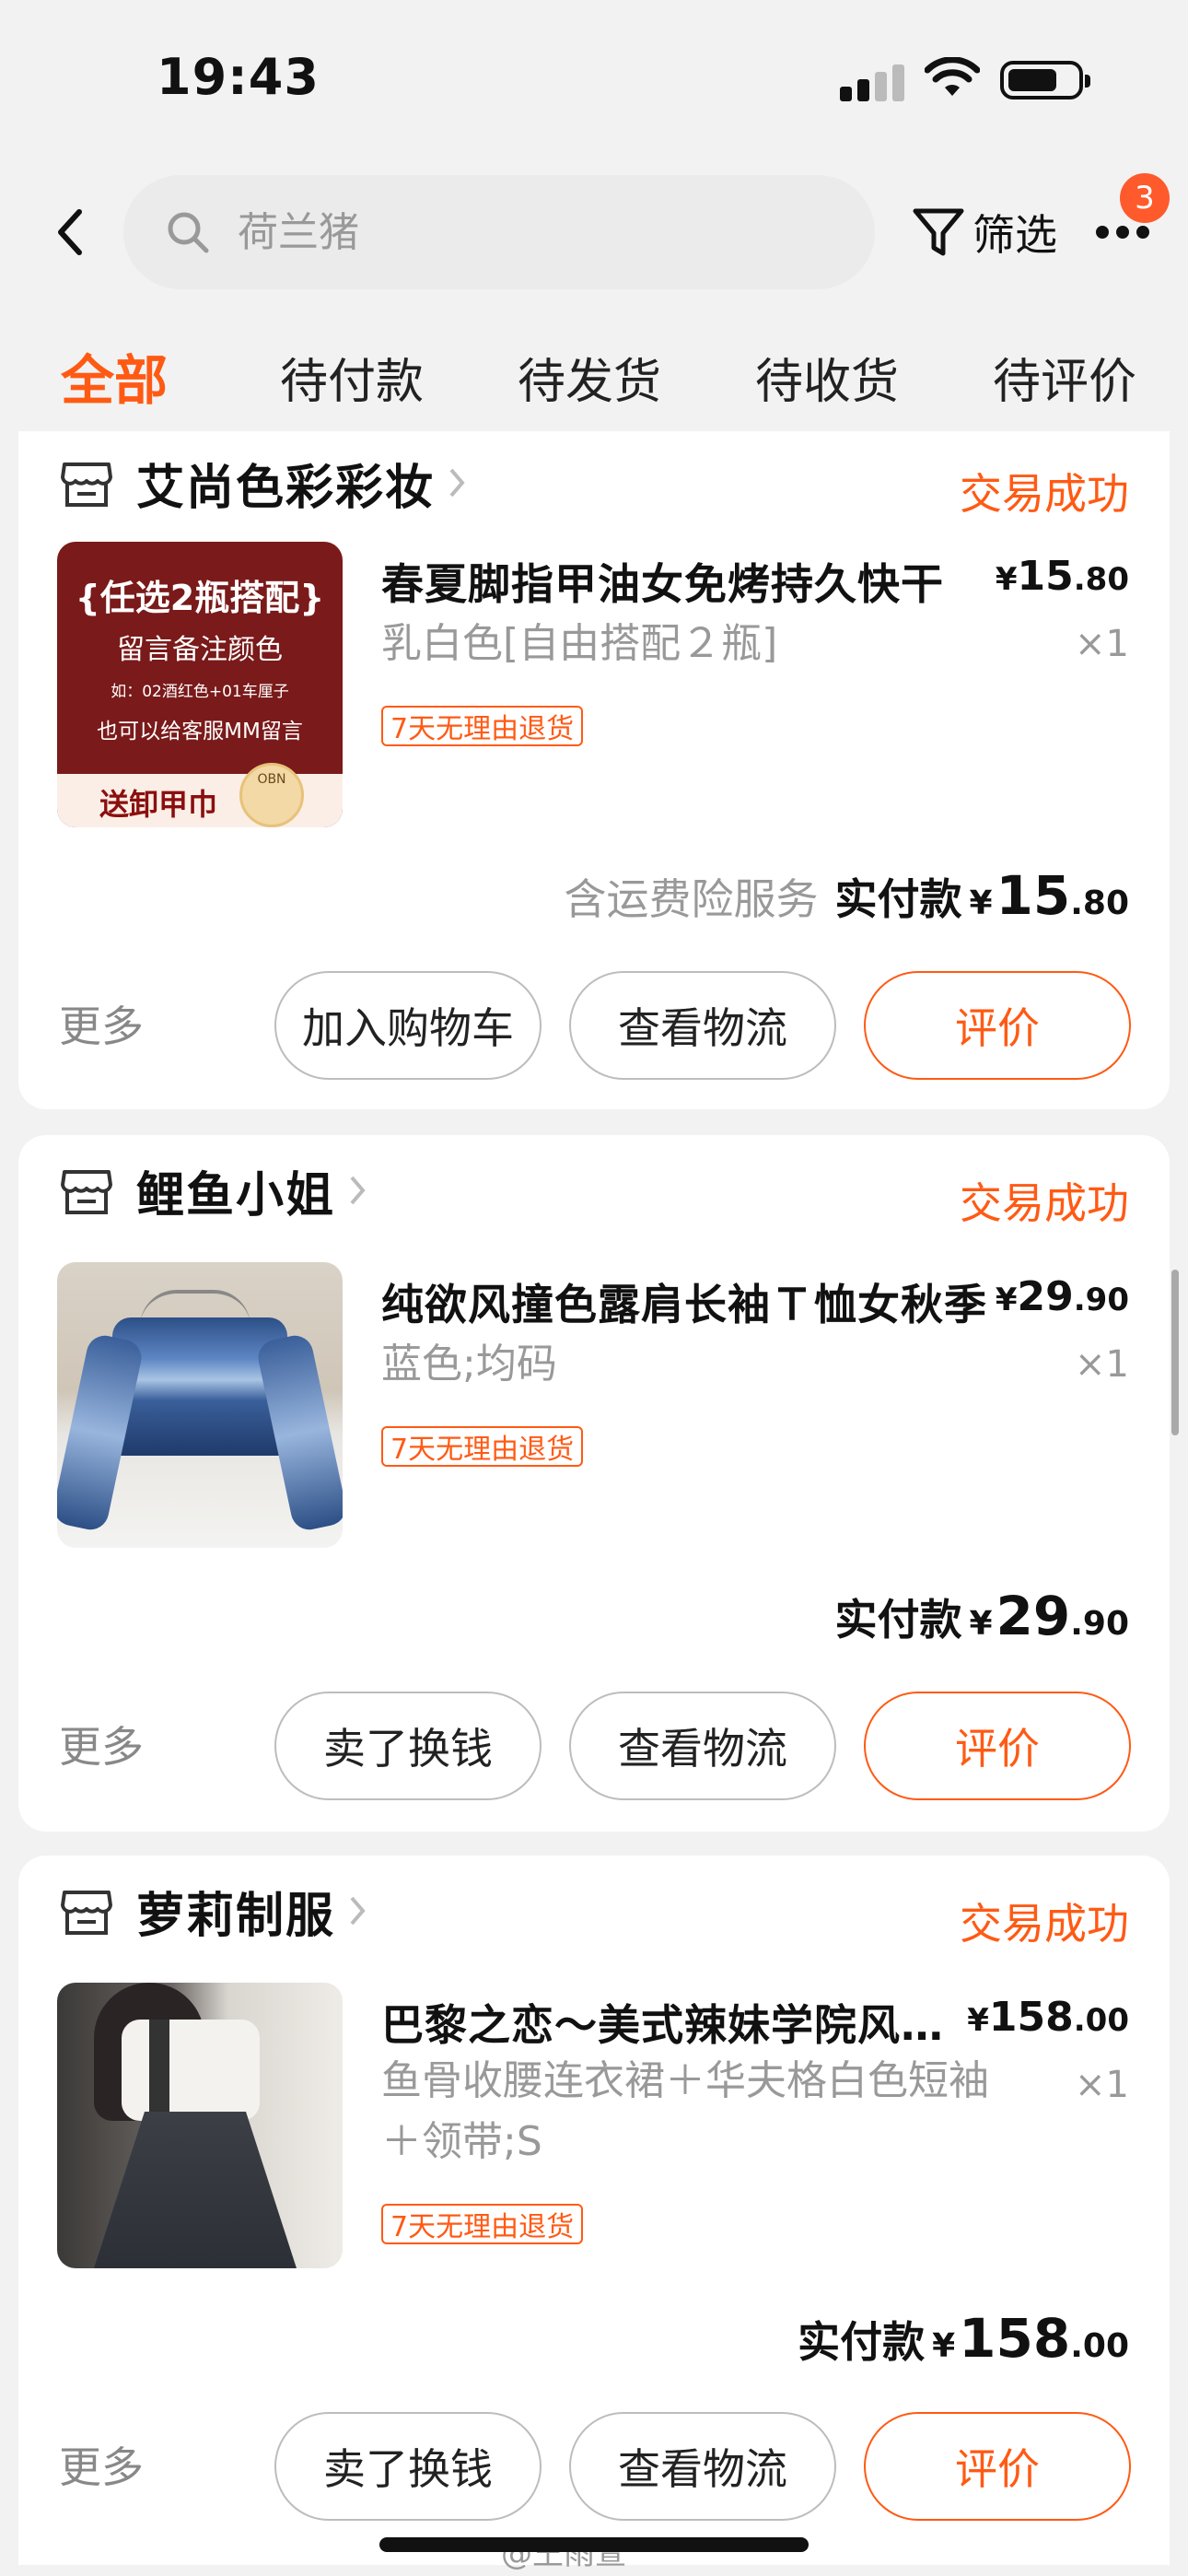 The height and width of the screenshot is (2576, 1188). I want to click on tab-pending-shipment: 待发货, so click(589, 377).